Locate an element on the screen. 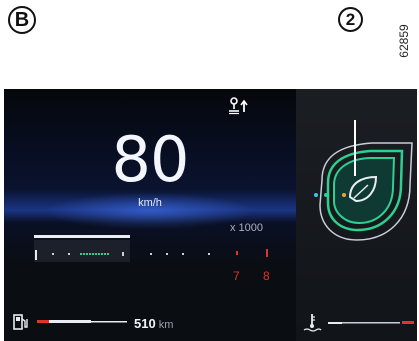 The width and height of the screenshot is (419, 341). coolant-level-fill is located at coordinates (371, 323).